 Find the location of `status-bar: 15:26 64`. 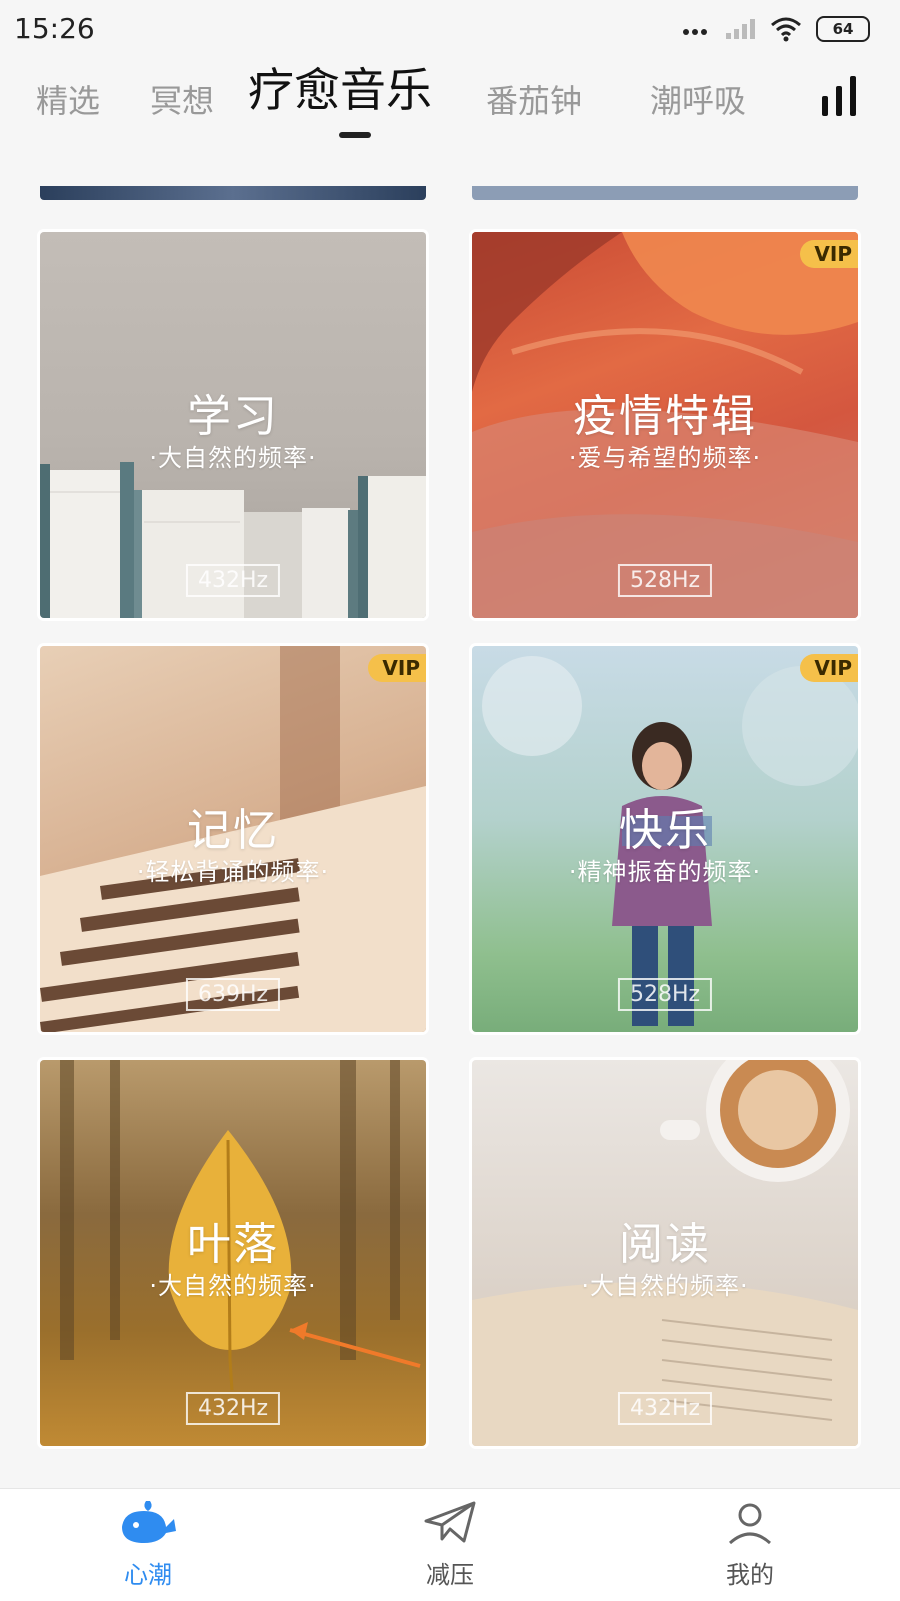

status-bar: 15:26 64 is located at coordinates (450, 31).